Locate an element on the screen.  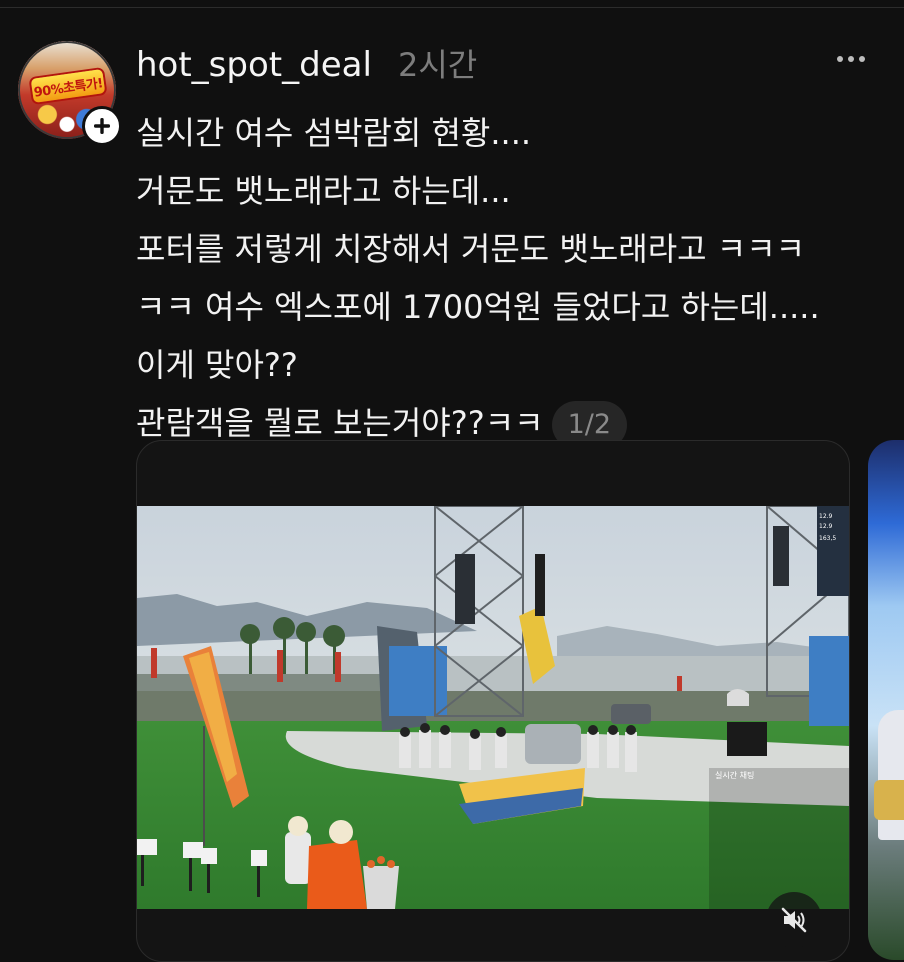
top-divider is located at coordinates (452, 4).